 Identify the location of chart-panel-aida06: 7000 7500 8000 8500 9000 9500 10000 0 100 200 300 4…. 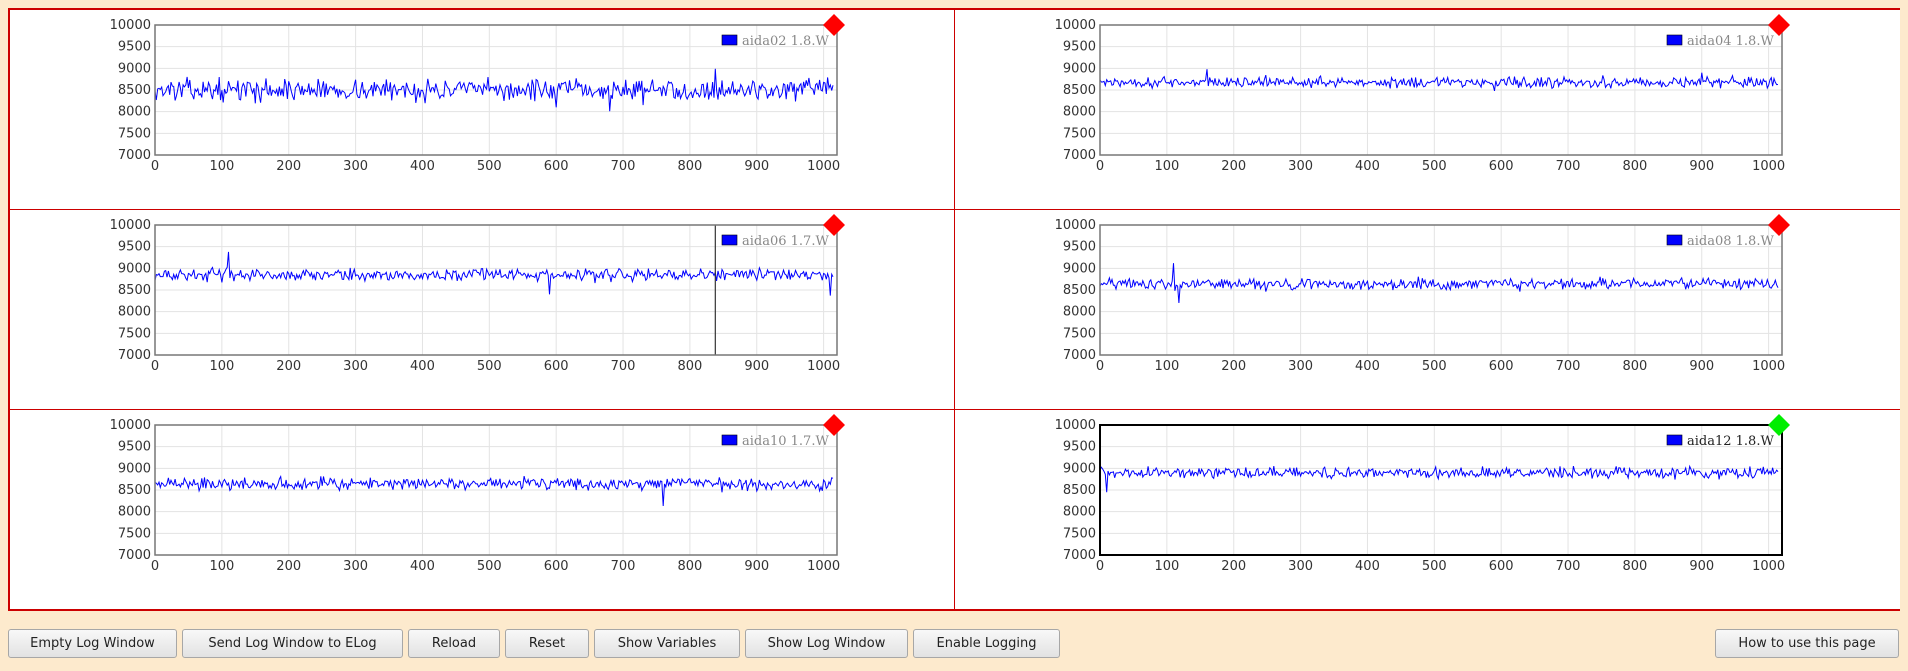
(482, 310).